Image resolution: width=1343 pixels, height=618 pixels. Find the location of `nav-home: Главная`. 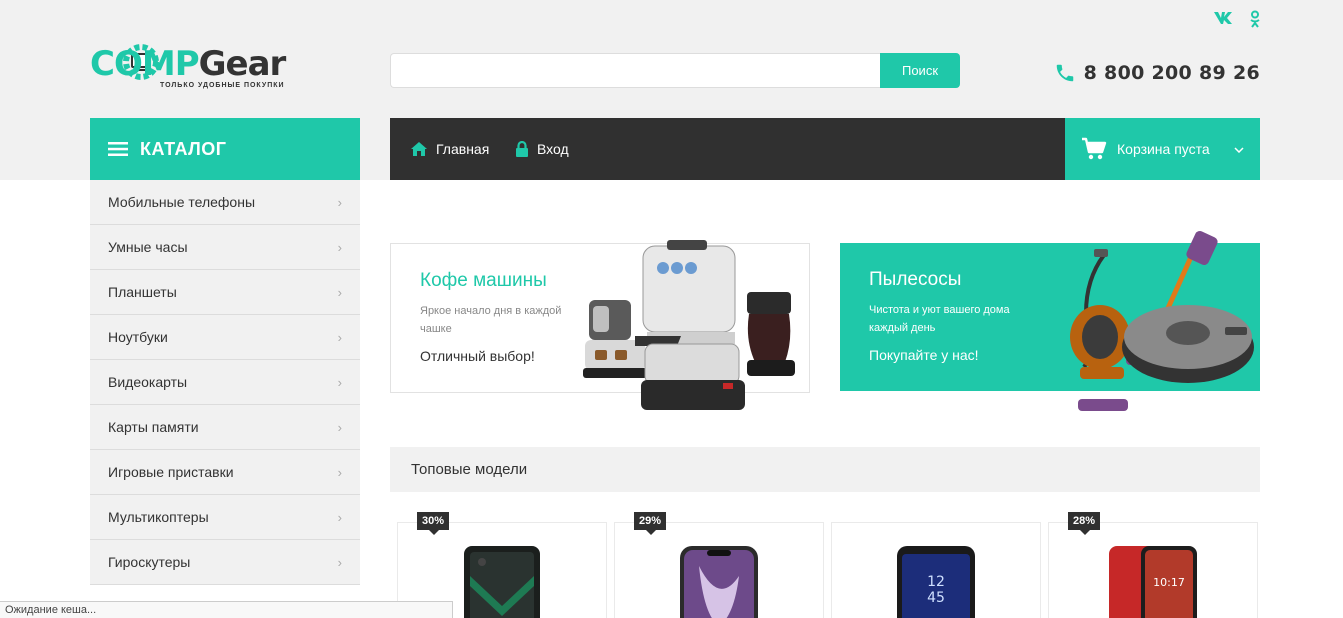

nav-home: Главная is located at coordinates (449, 149).